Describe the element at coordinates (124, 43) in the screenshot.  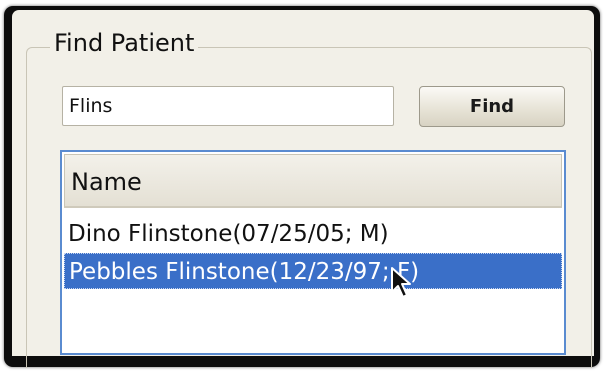
I see `group-title: Find Patient` at that location.